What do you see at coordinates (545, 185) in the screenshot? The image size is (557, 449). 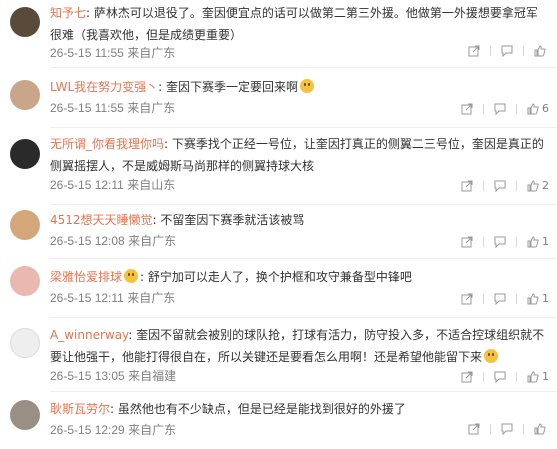 I see `like-count: 2` at bounding box center [545, 185].